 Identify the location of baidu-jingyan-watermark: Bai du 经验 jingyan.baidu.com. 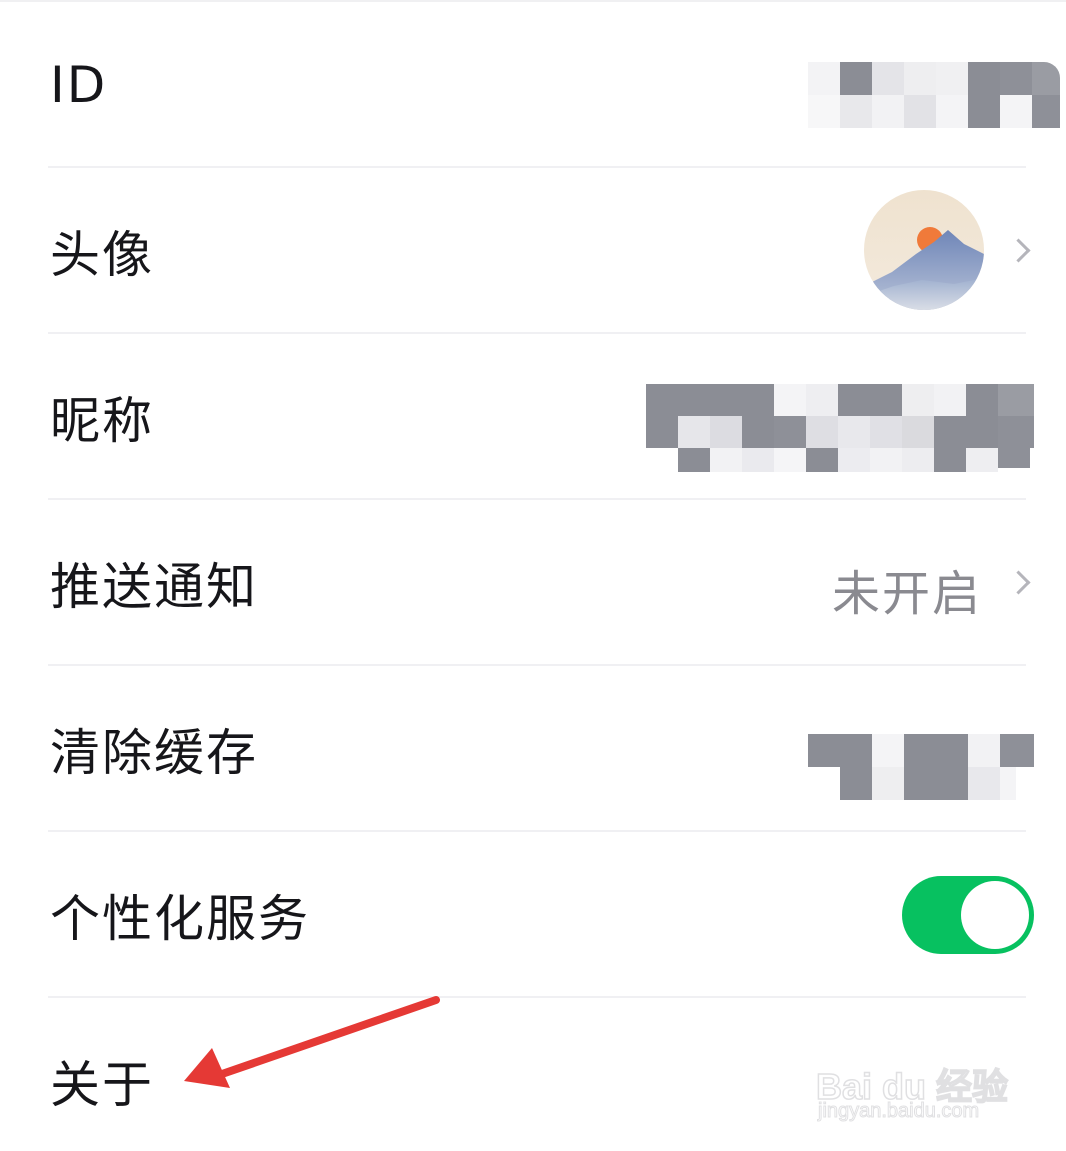
(915, 1081).